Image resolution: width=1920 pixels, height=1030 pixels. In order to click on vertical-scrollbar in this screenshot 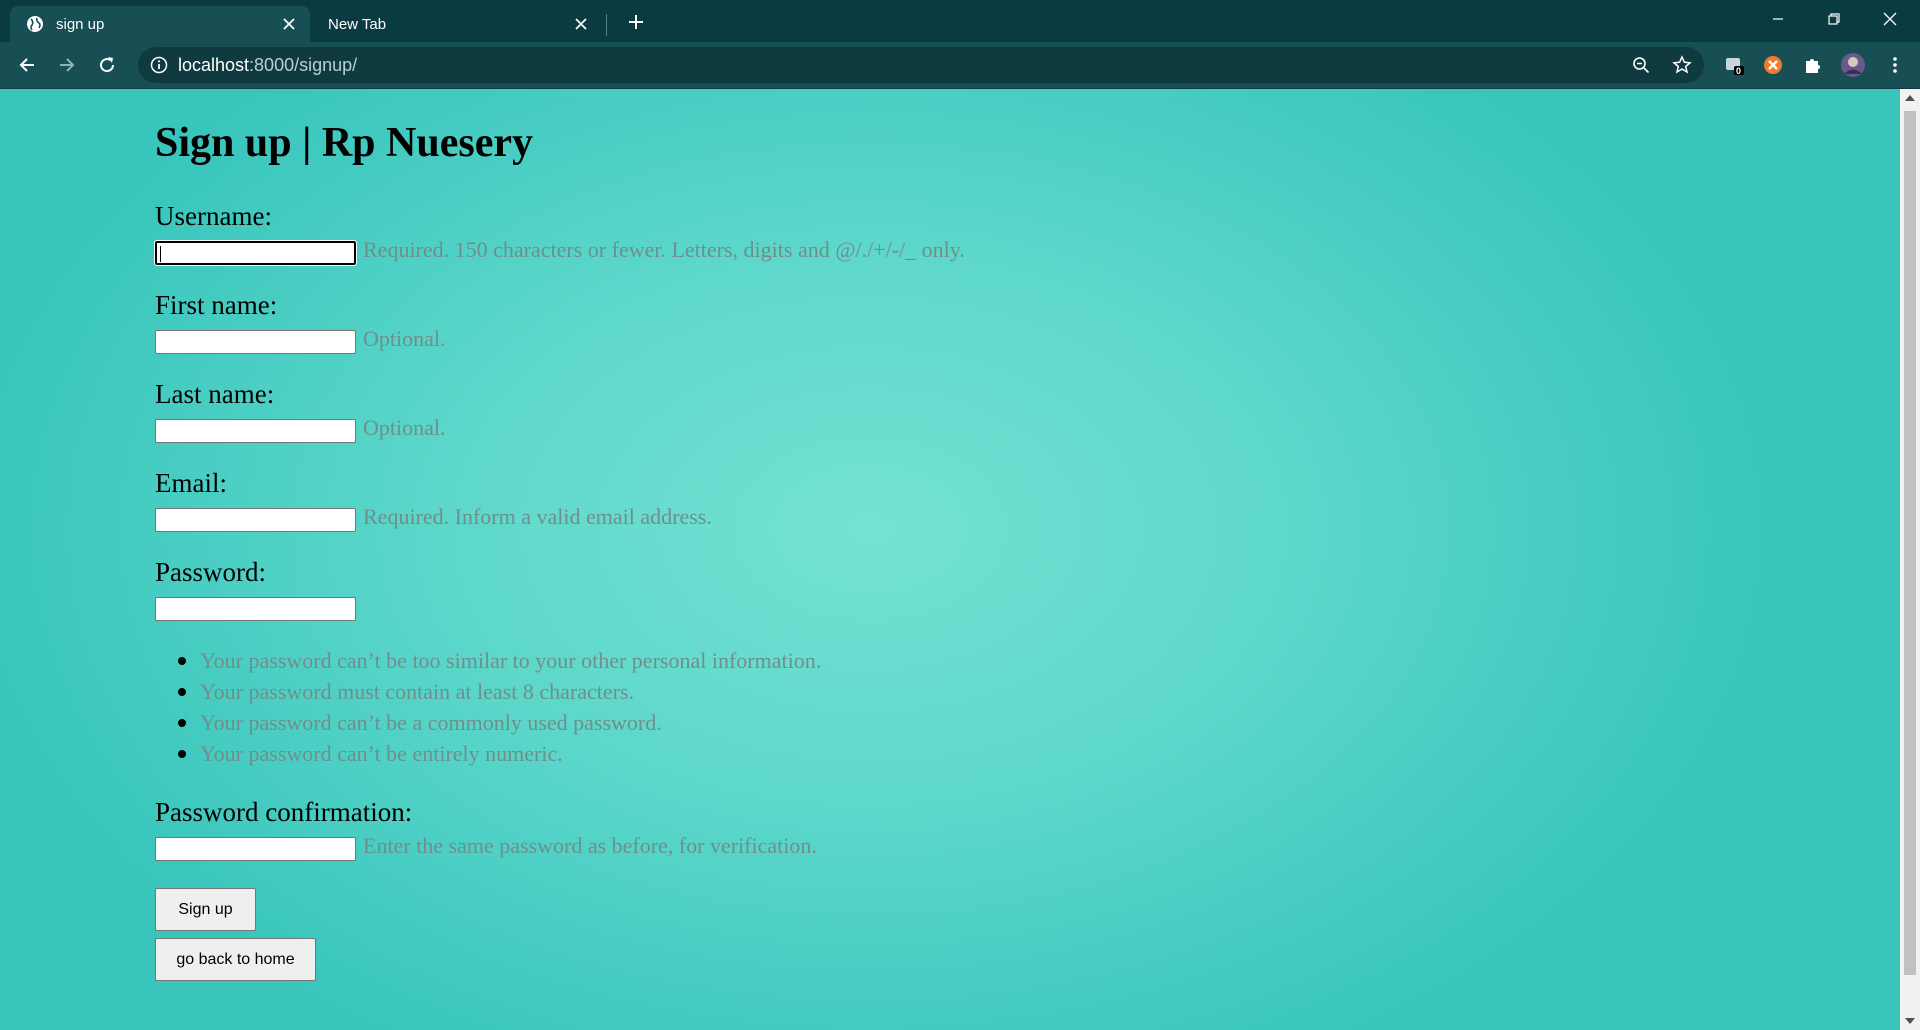, I will do `click(1910, 559)`.